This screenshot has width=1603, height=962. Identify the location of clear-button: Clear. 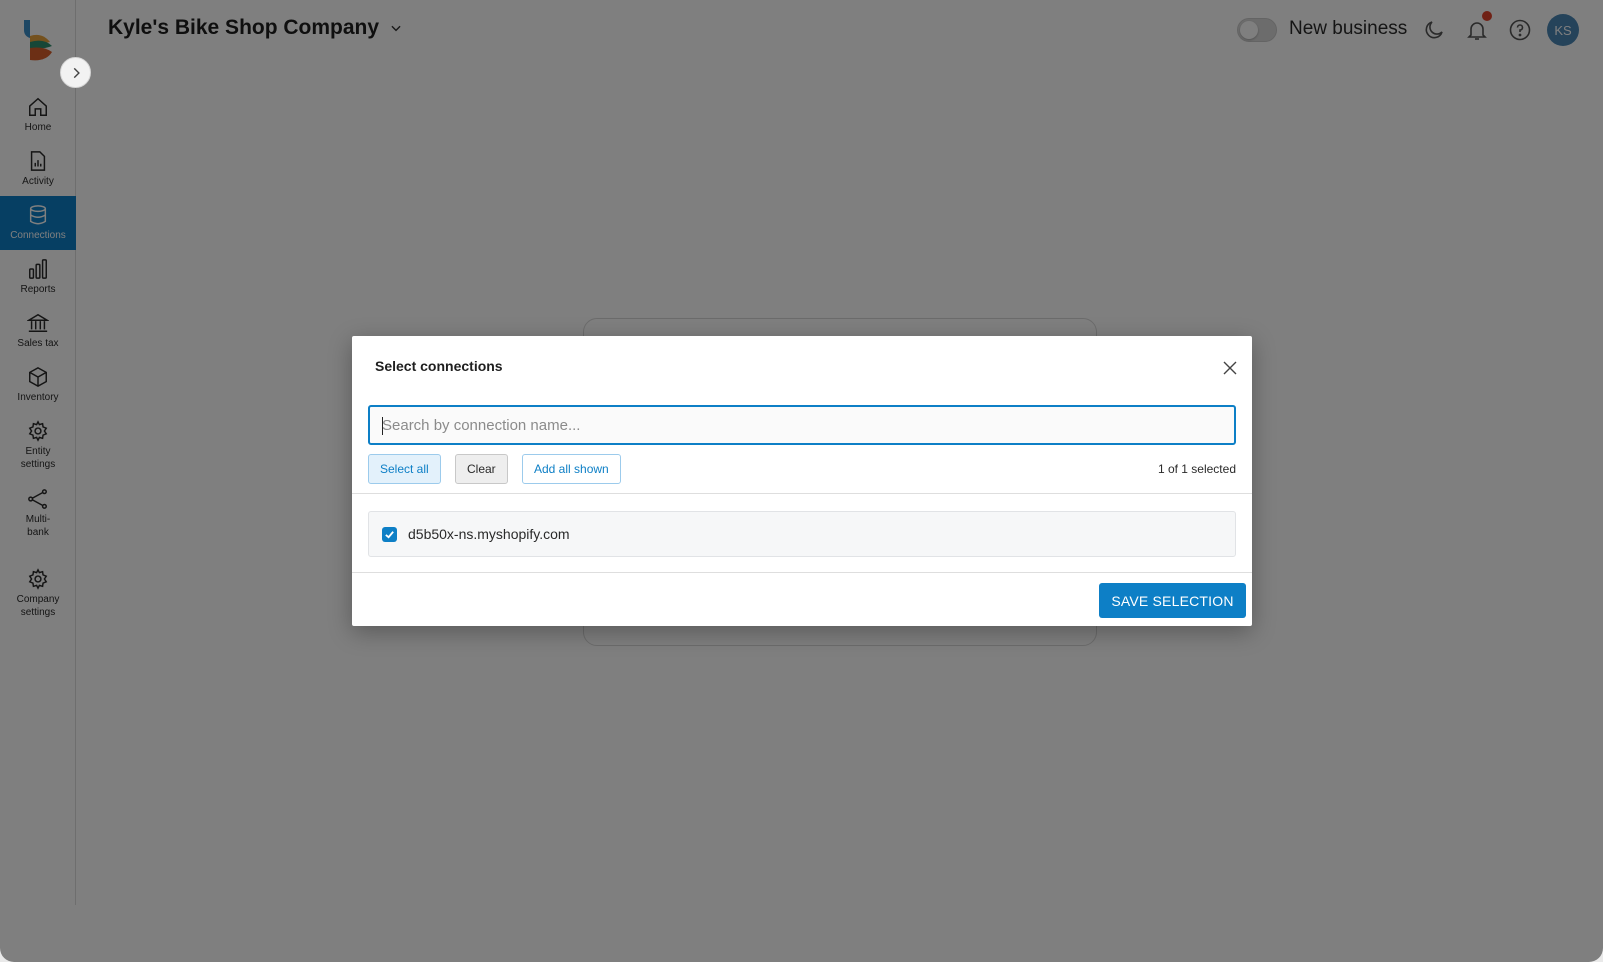
(481, 469).